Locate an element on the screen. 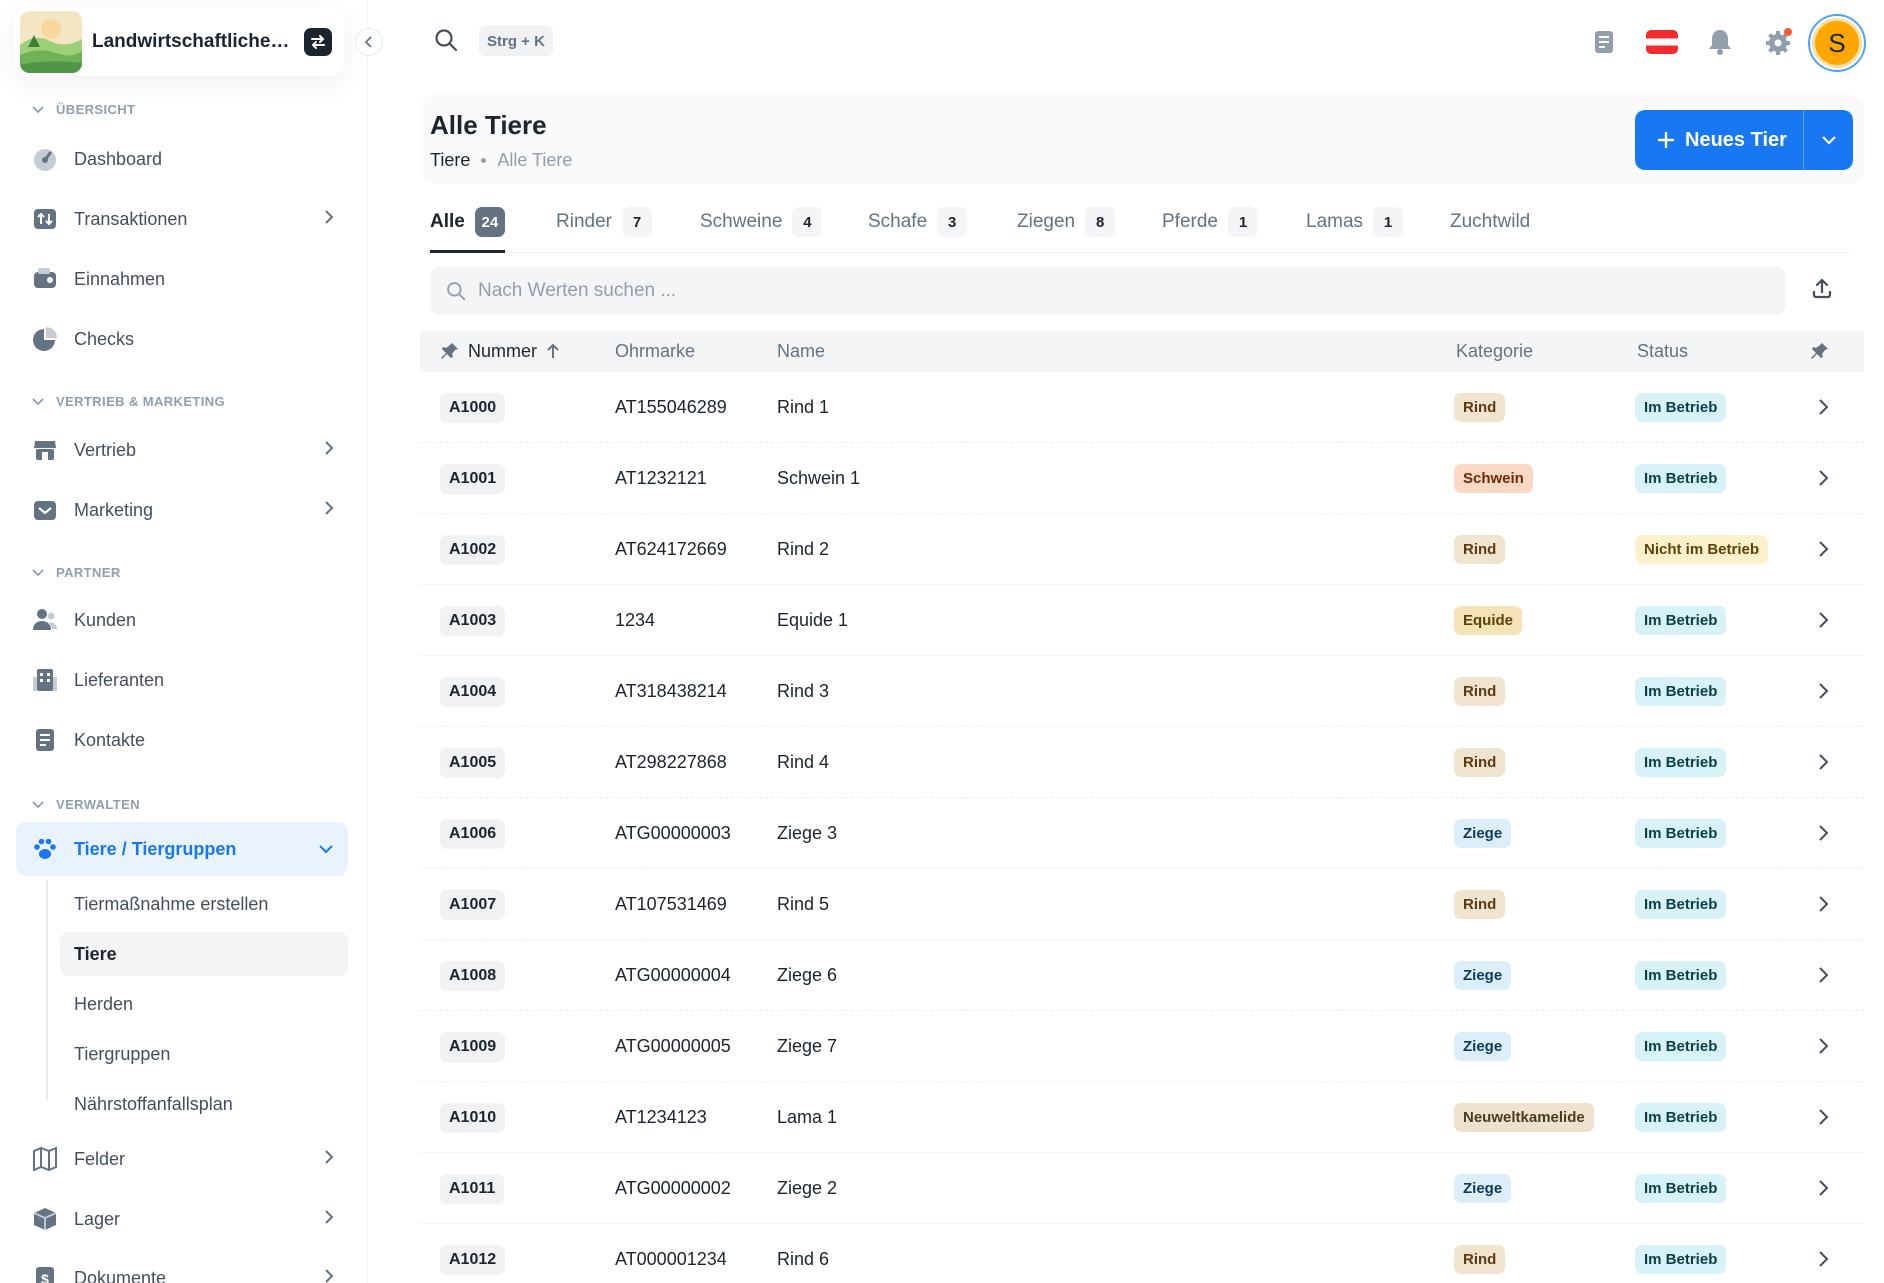 The width and height of the screenshot is (1884, 1283). section-verwalten: VERWALTEN is located at coordinates (86, 804).